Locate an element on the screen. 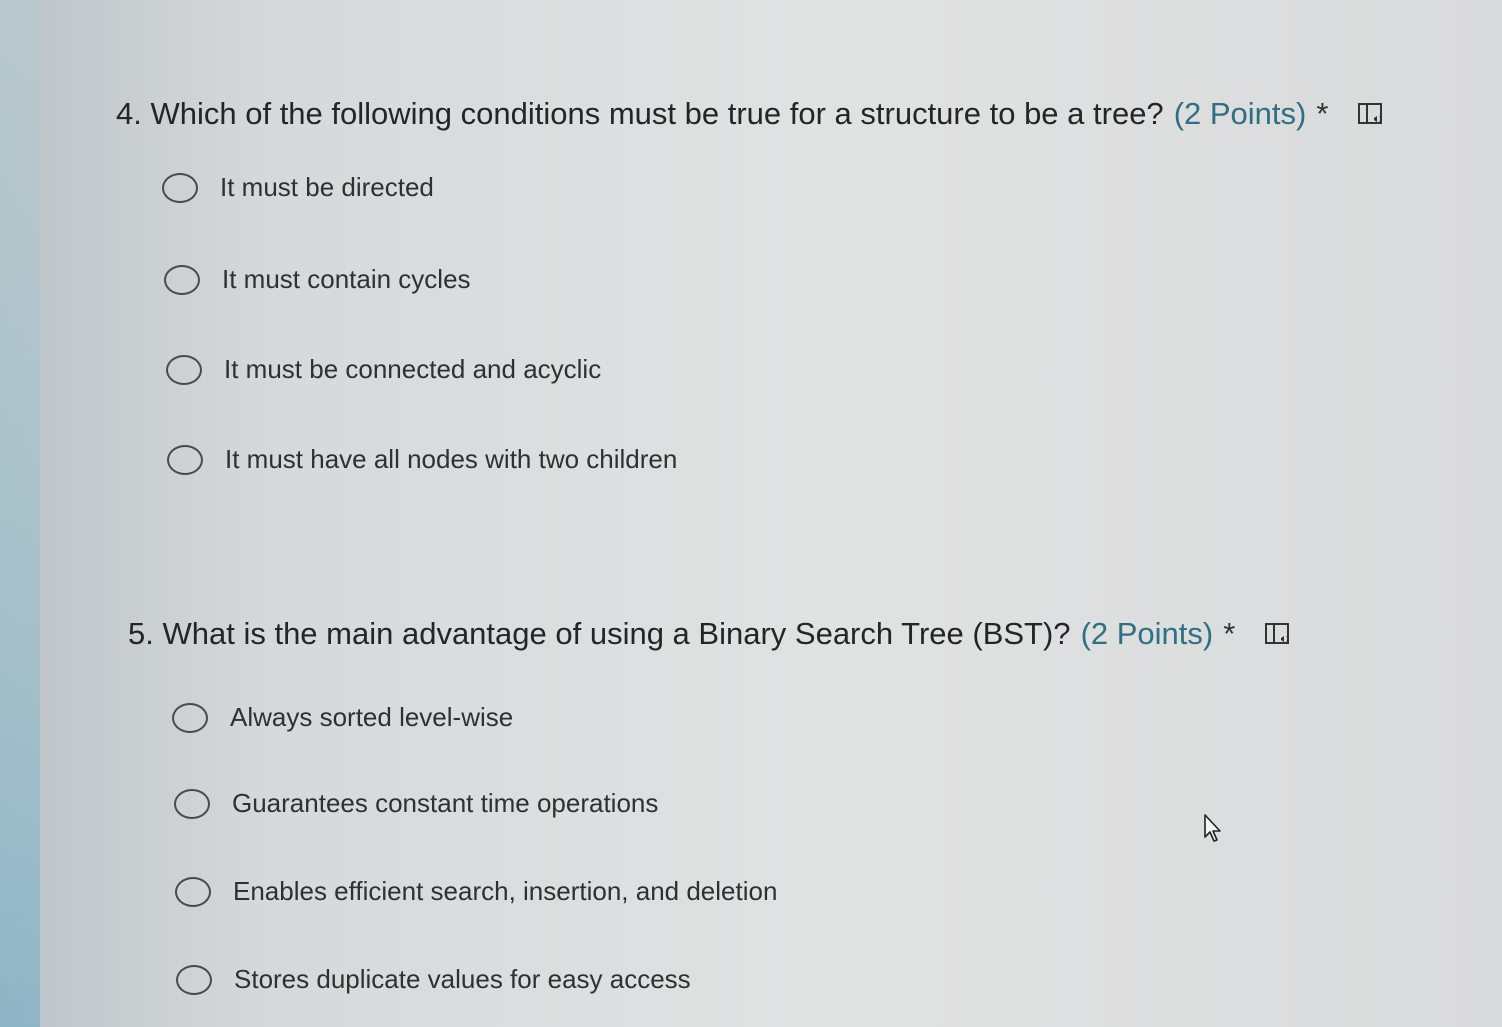  option-q4-3: It must be connected and acyclic is located at coordinates (383, 369).